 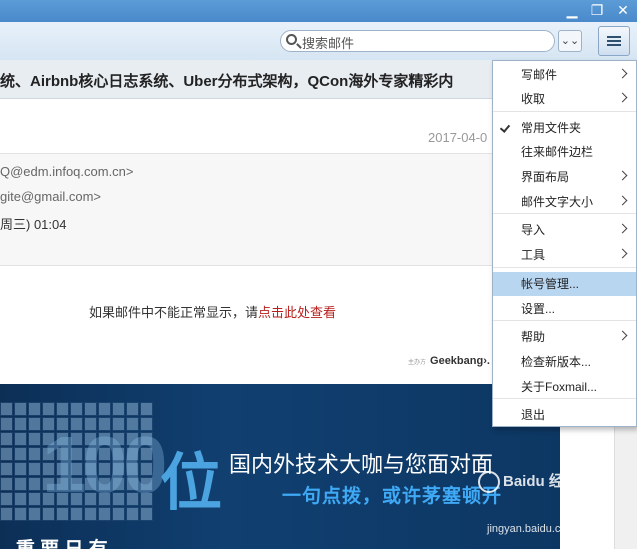 I want to click on menu-item: 收取, so click(x=564, y=99).